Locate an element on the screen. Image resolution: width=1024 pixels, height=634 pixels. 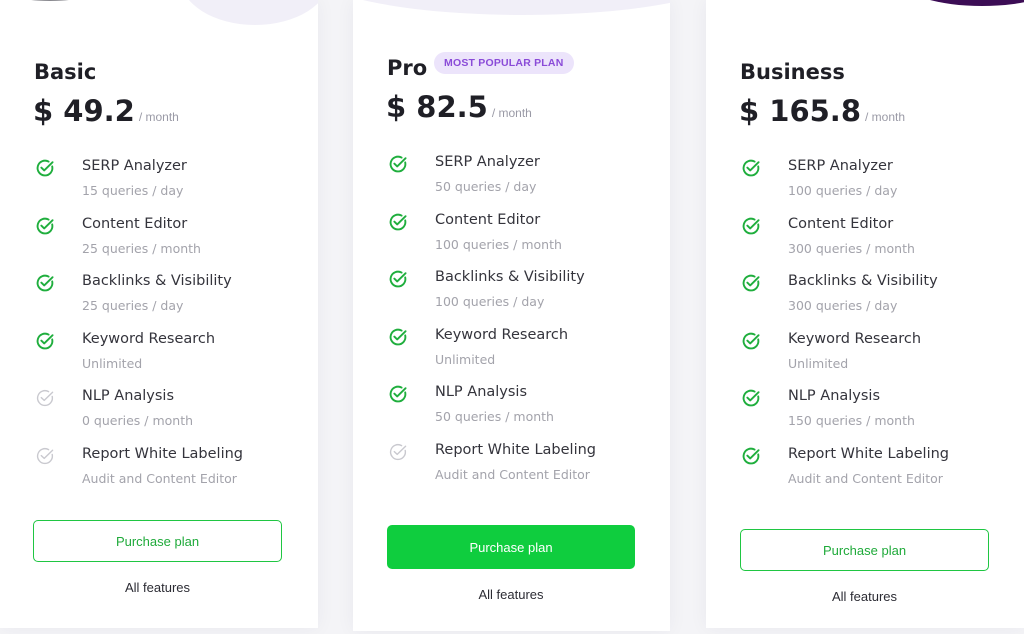
purchase-plan-button-business: Purchase plan is located at coordinates (864, 550).